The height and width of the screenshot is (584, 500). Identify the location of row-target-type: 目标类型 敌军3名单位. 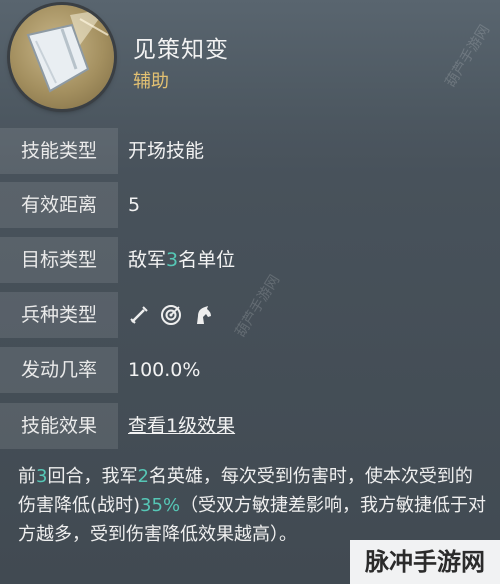
(250, 260).